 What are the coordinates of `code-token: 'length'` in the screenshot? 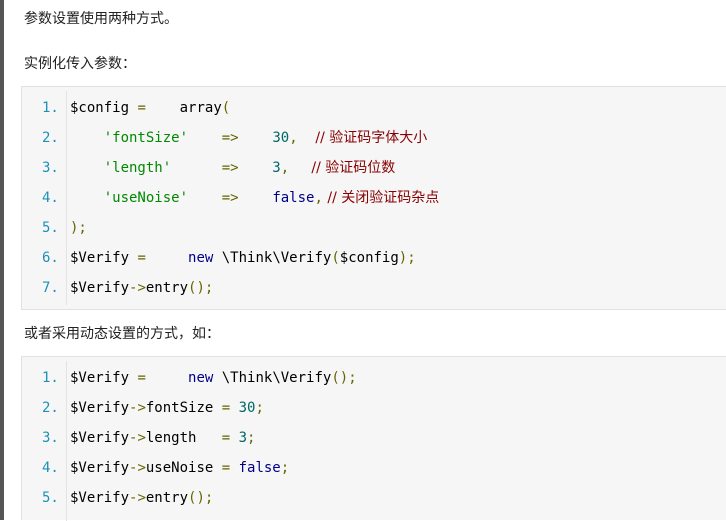 It's located at (121, 168).